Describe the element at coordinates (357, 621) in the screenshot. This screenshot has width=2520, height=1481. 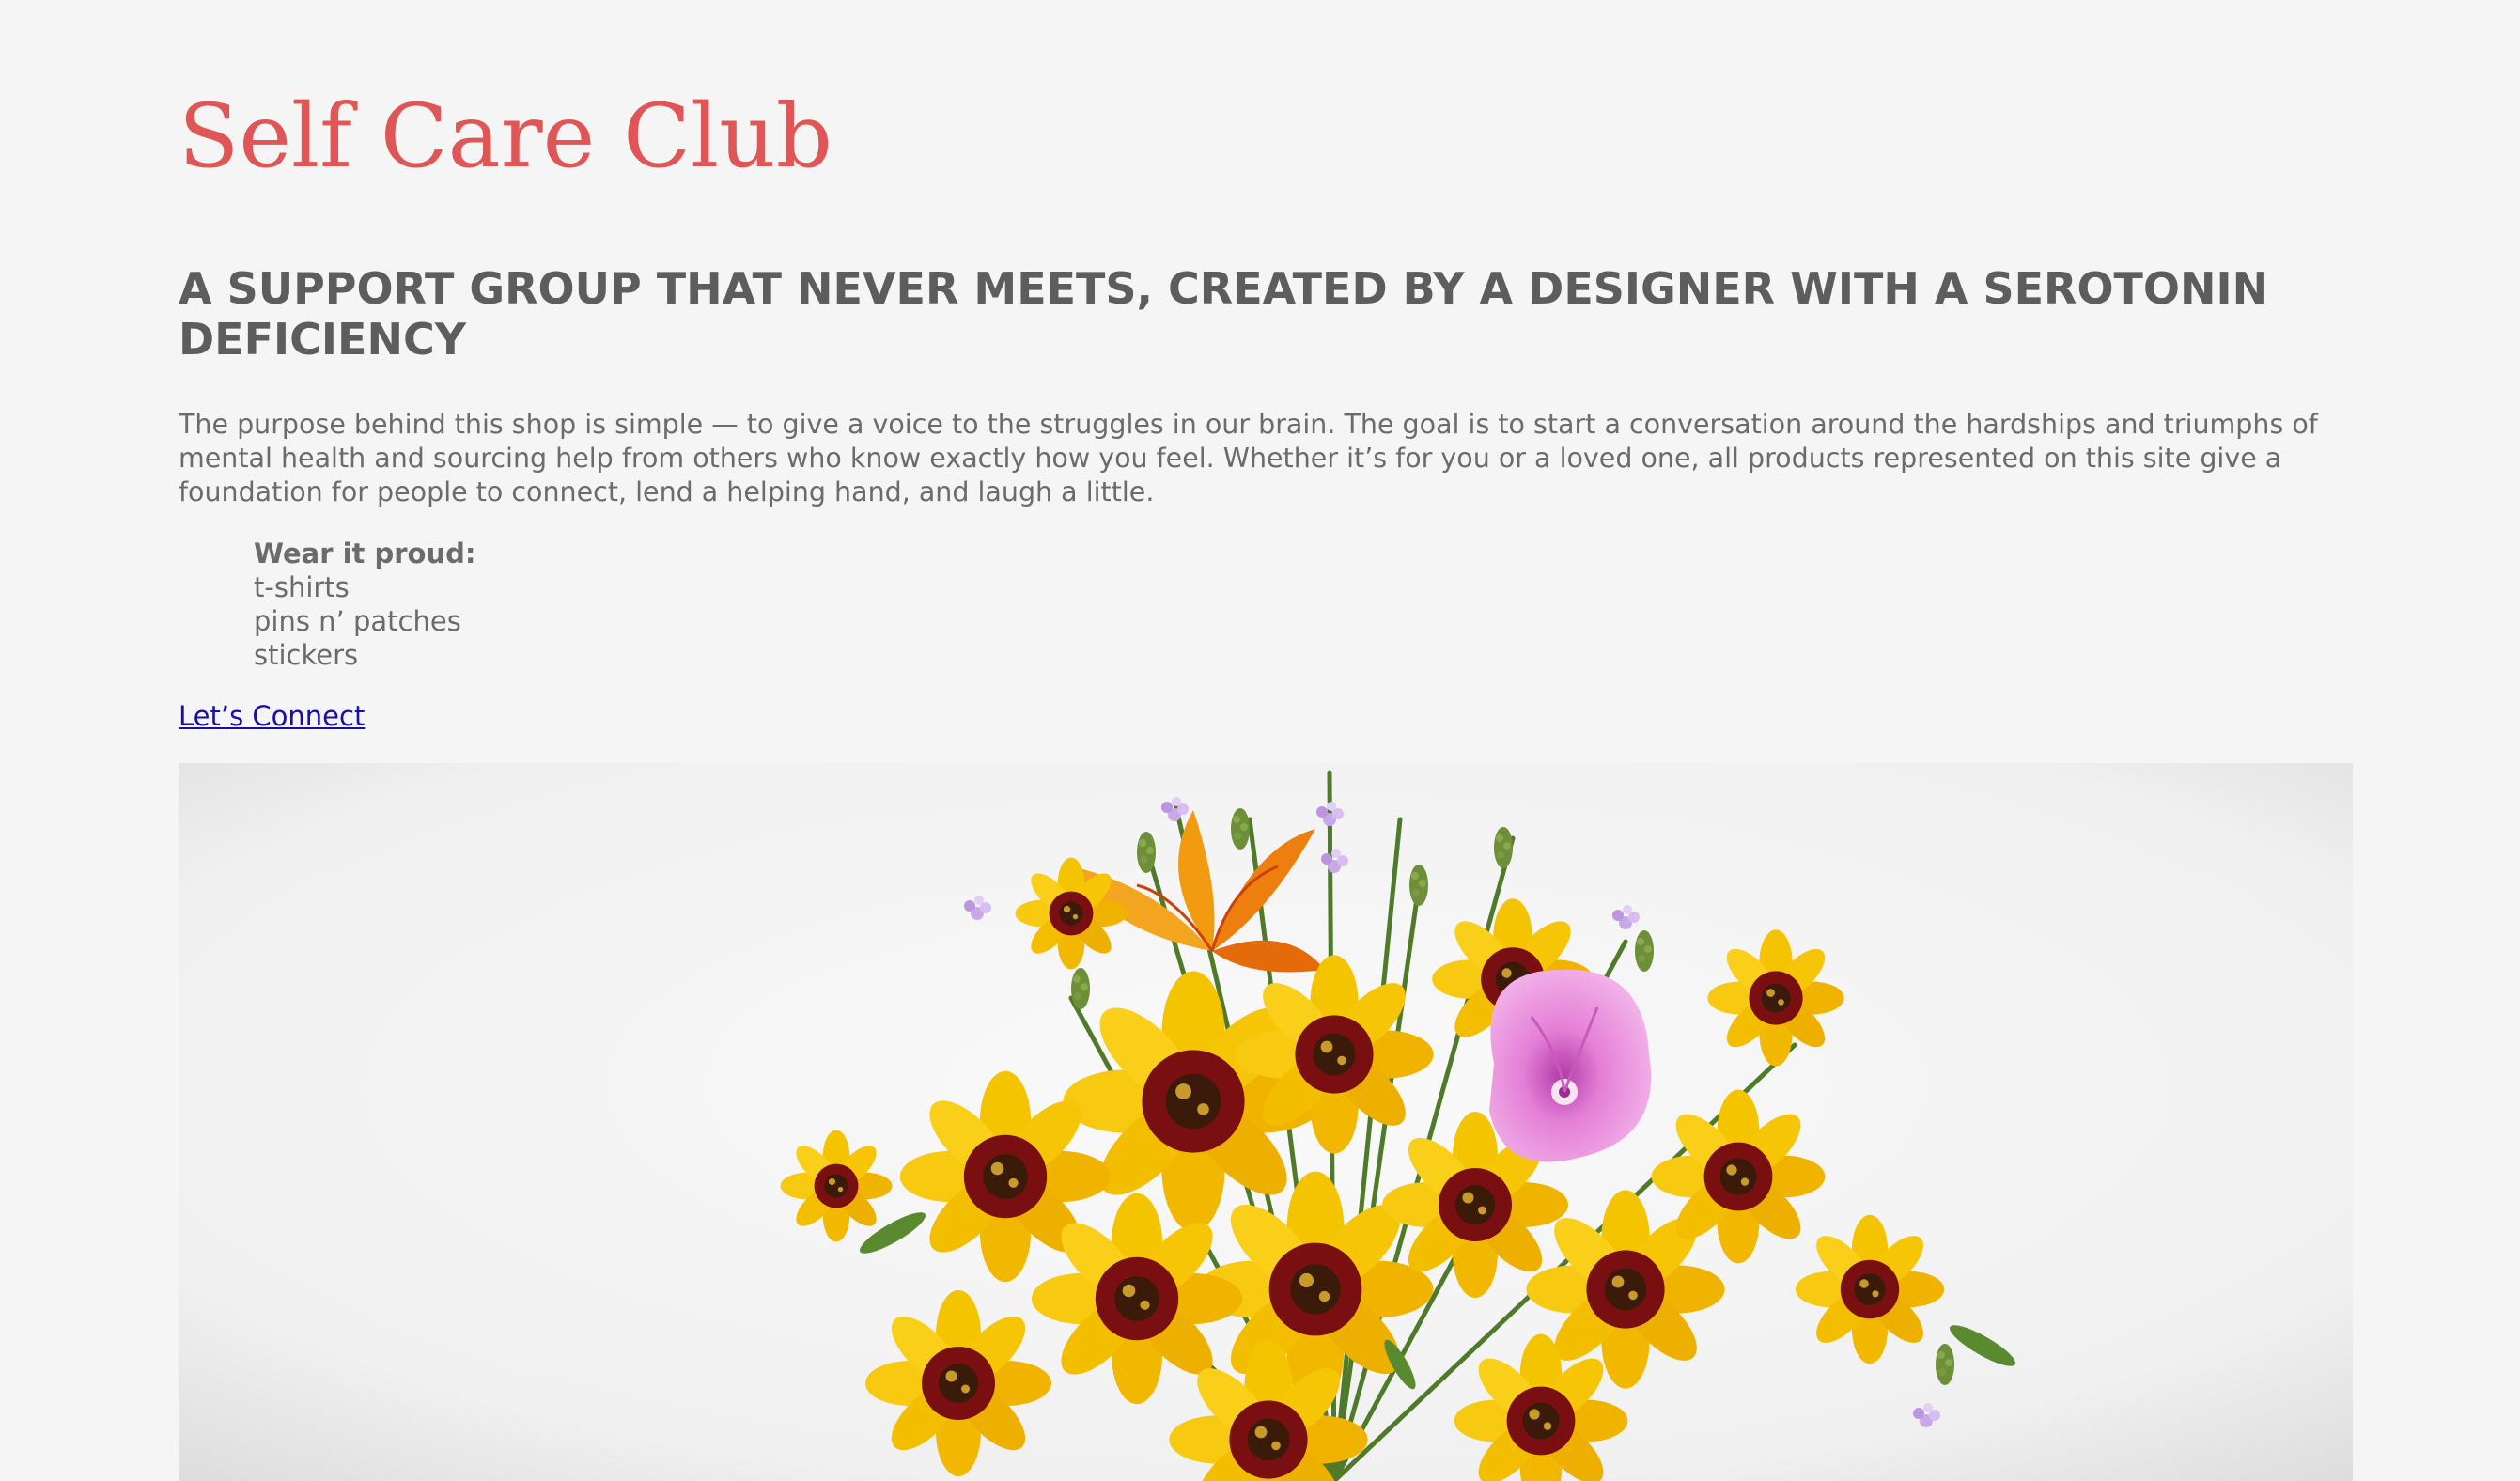
I see `list-item-pins-patches: pins n’ patches` at that location.